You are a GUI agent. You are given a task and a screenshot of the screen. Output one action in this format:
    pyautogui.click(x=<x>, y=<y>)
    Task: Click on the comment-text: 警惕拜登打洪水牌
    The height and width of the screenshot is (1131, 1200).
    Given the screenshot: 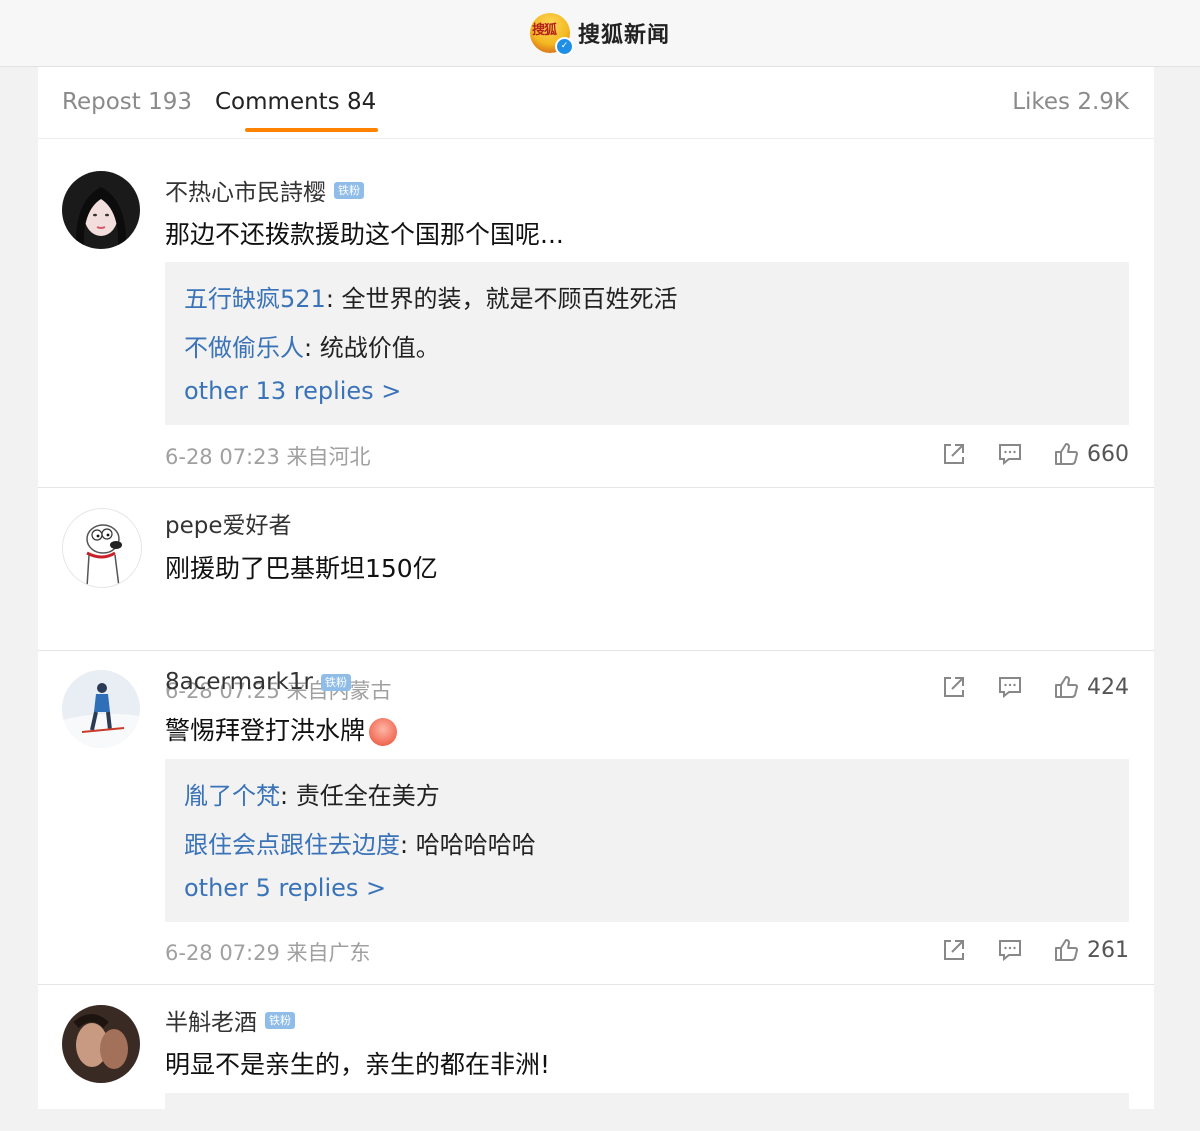 What is the action you would take?
    pyautogui.click(x=265, y=730)
    